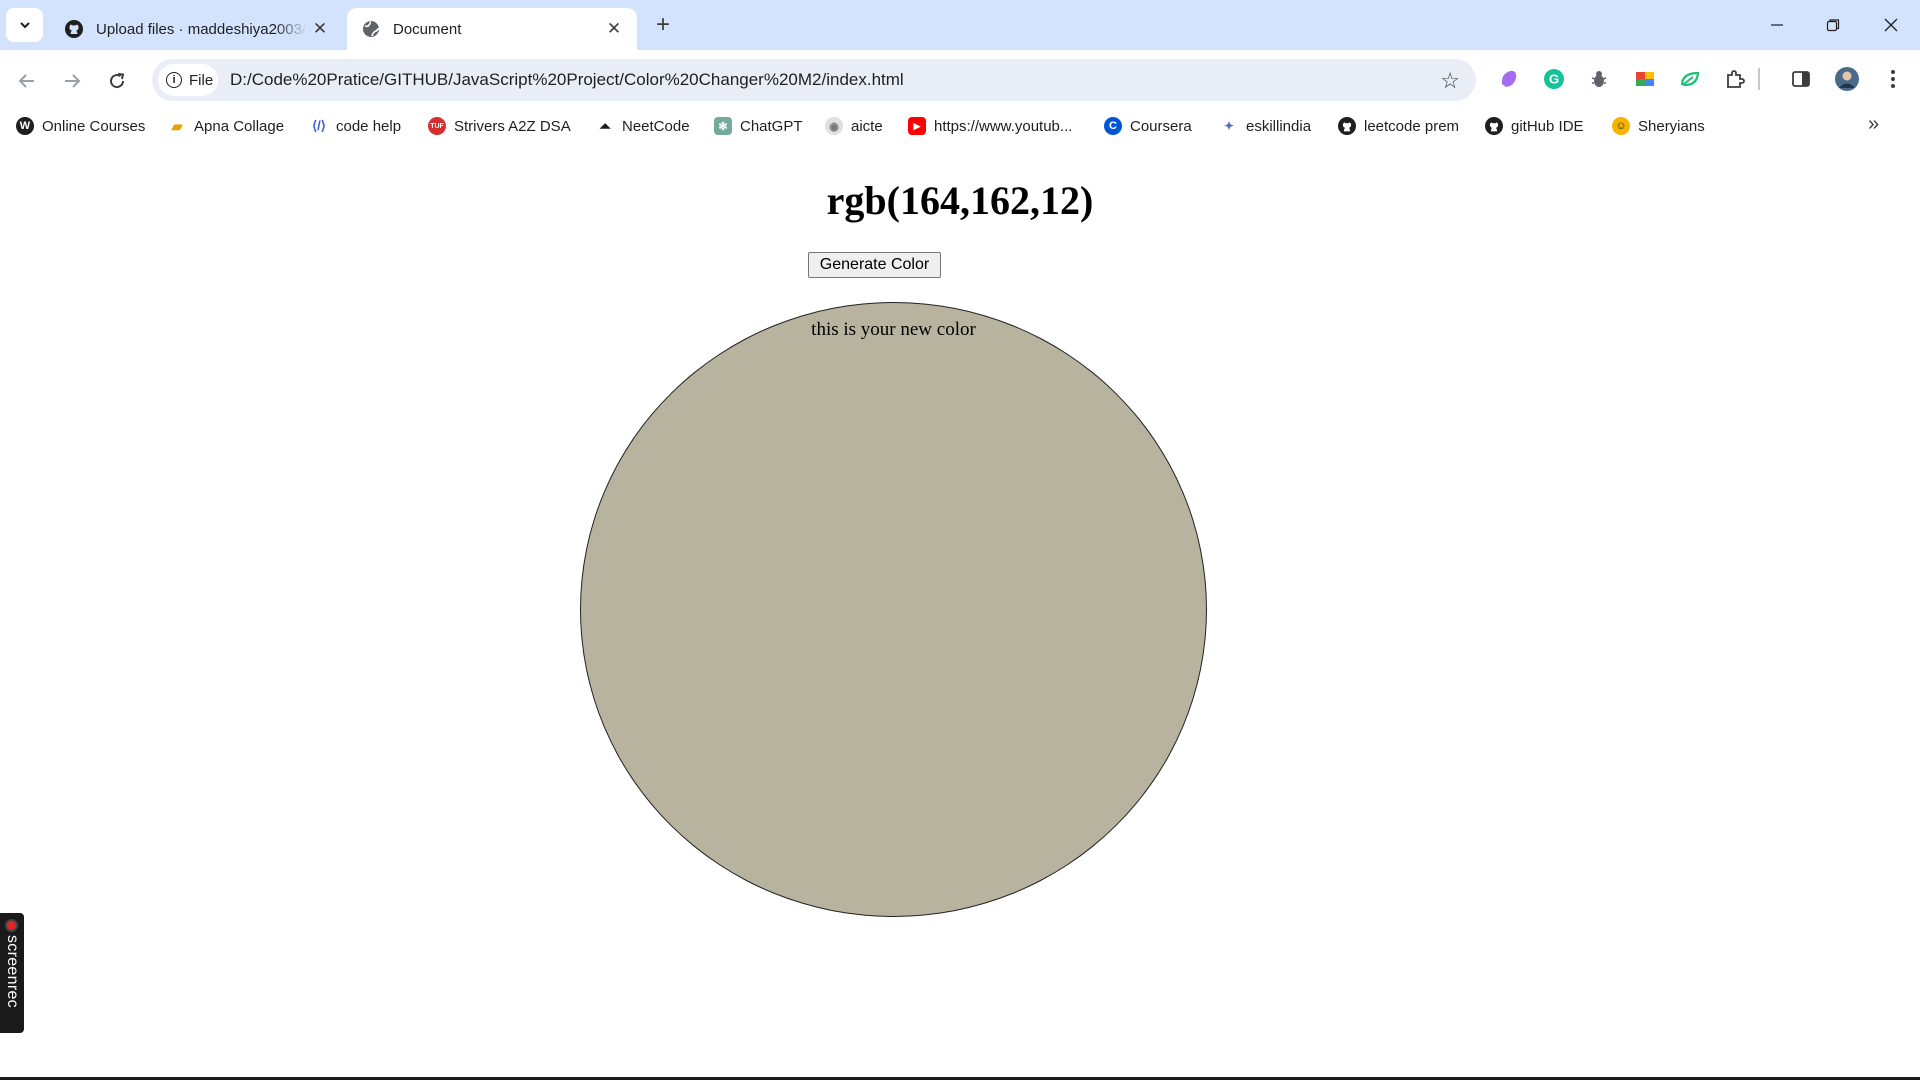 The width and height of the screenshot is (1920, 1080). Describe the element at coordinates (11, 925) in the screenshot. I see `record-dot-icon` at that location.